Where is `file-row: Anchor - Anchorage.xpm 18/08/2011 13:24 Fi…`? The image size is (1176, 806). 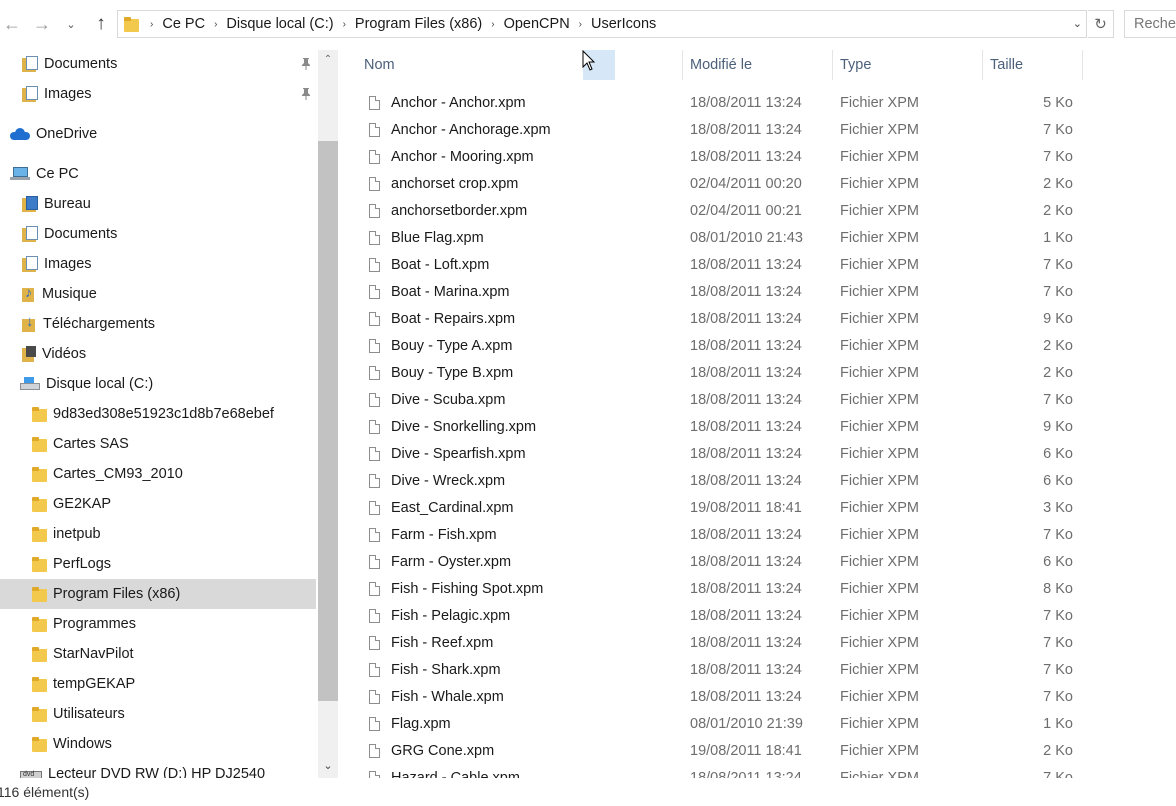 file-row: Anchor - Anchorage.xpm 18/08/2011 13:24 Fi… is located at coordinates (720, 131).